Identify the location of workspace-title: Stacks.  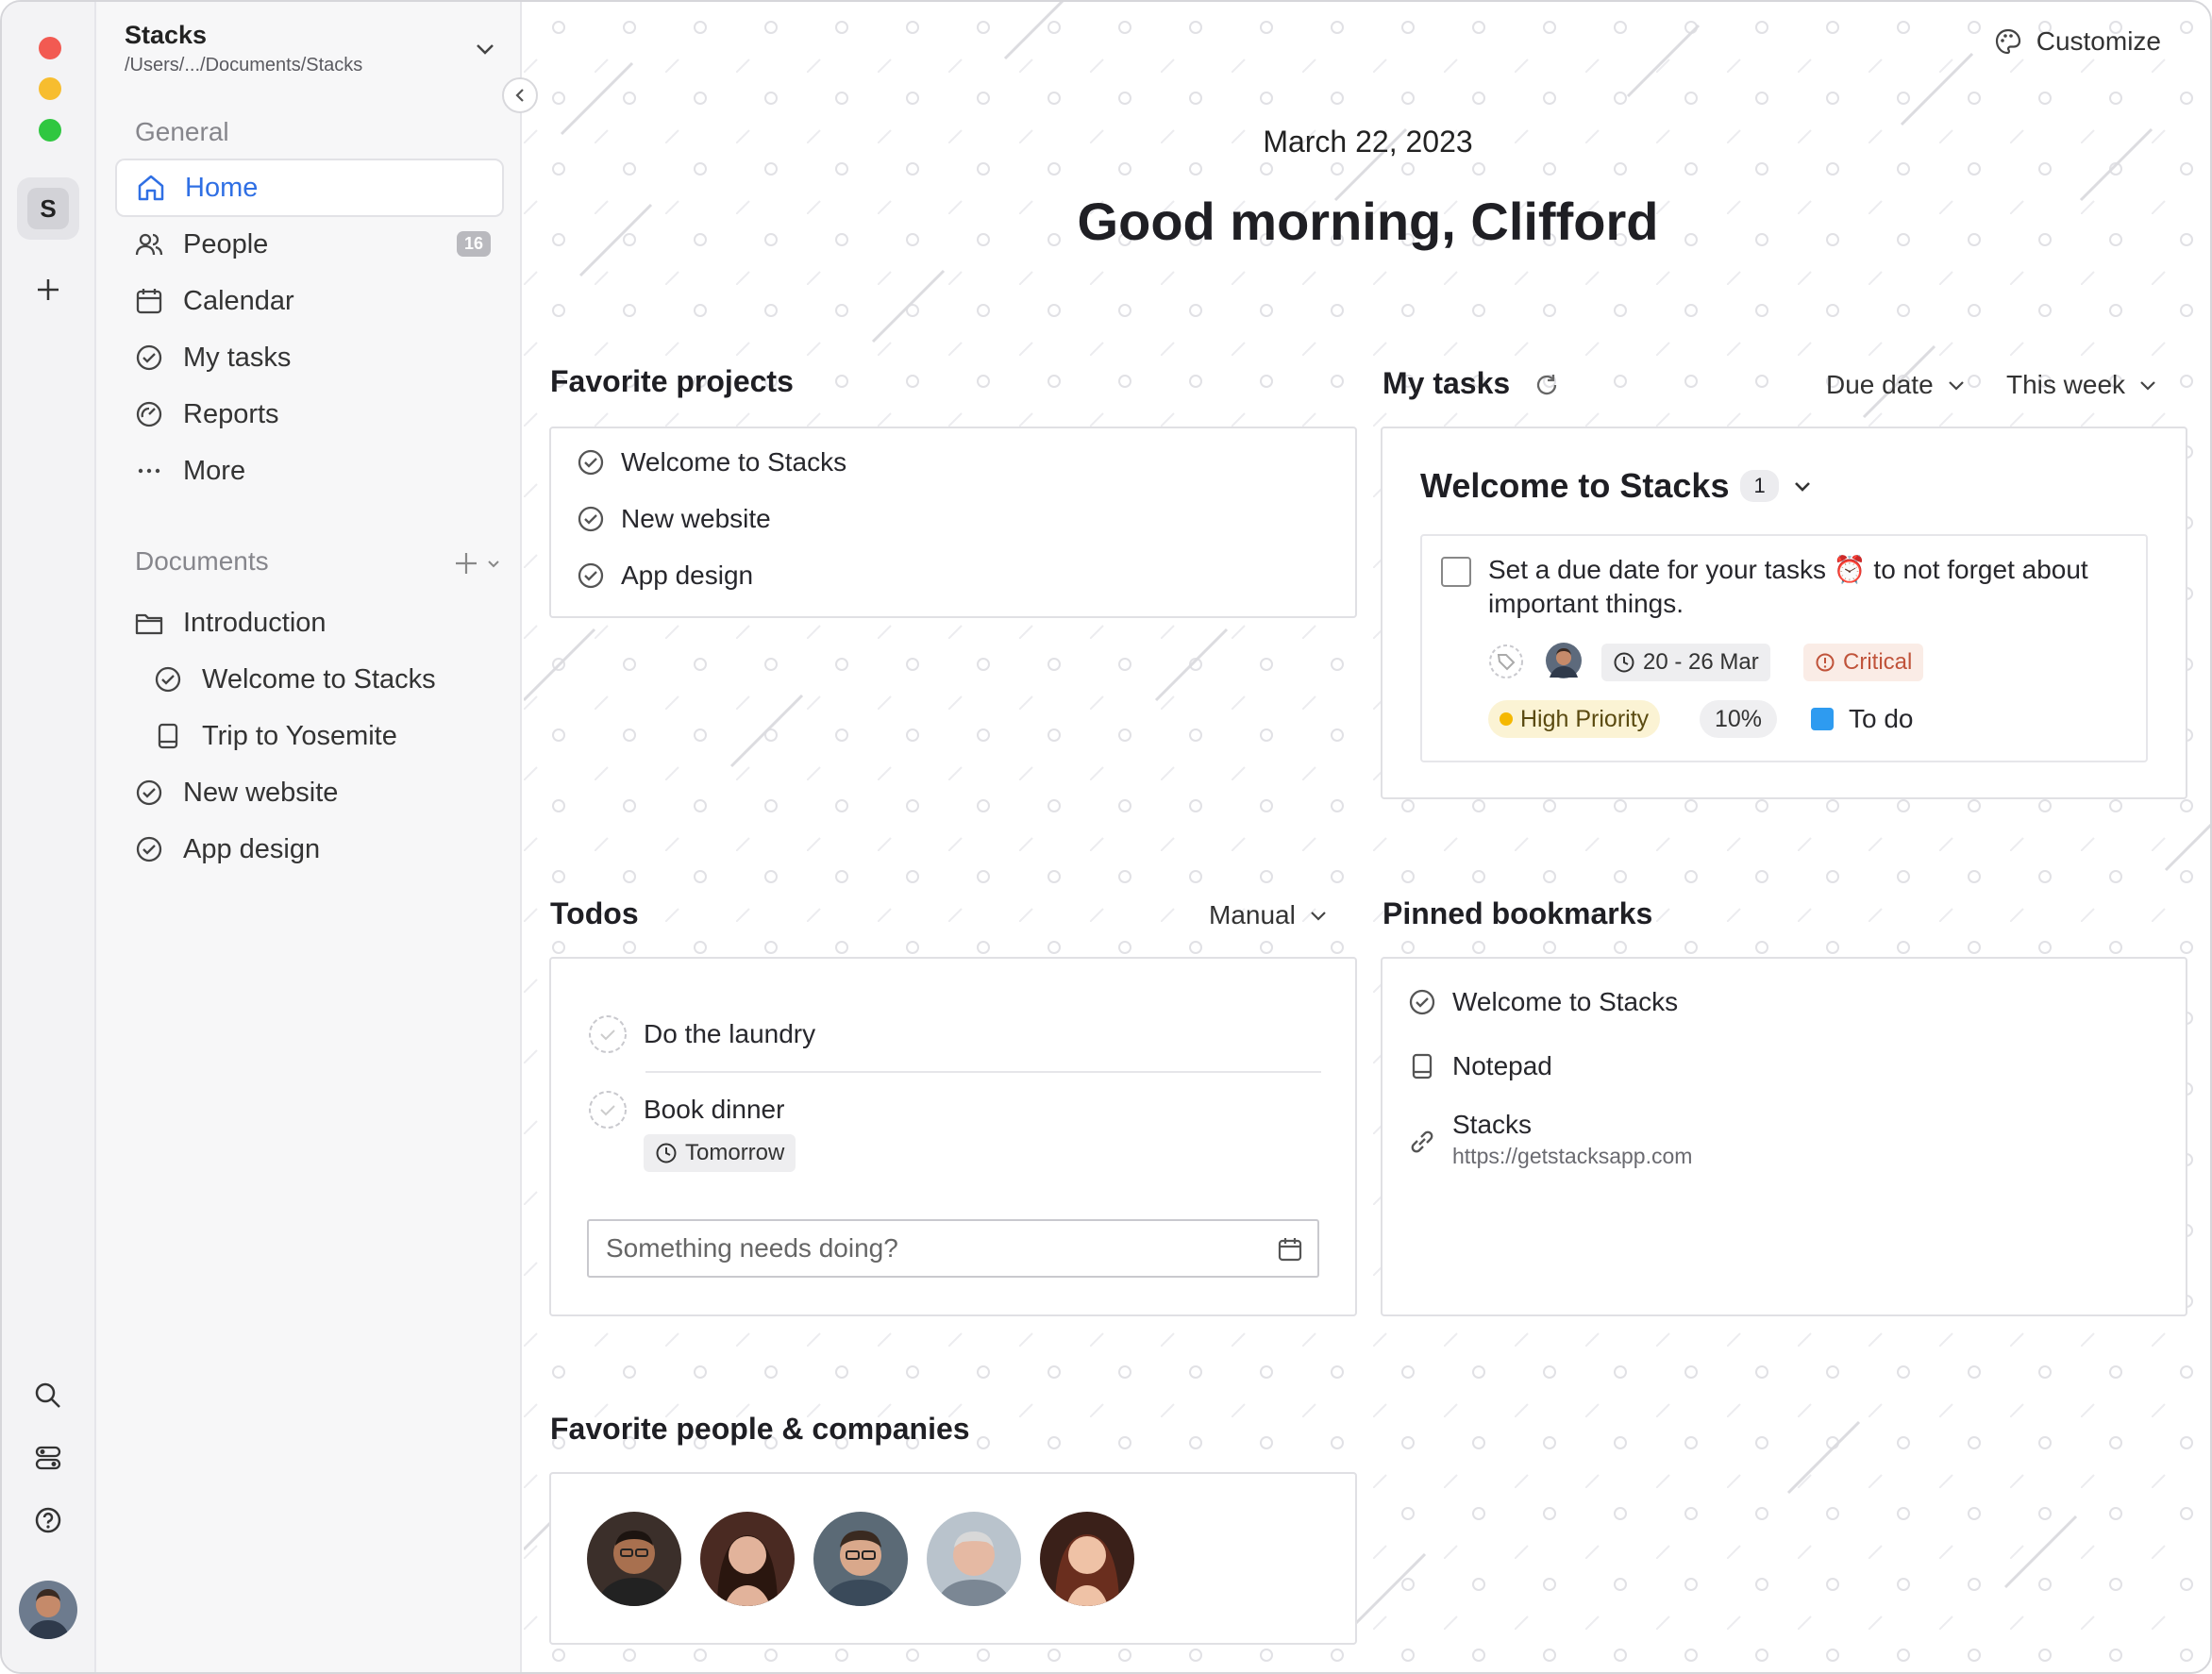
(166, 35).